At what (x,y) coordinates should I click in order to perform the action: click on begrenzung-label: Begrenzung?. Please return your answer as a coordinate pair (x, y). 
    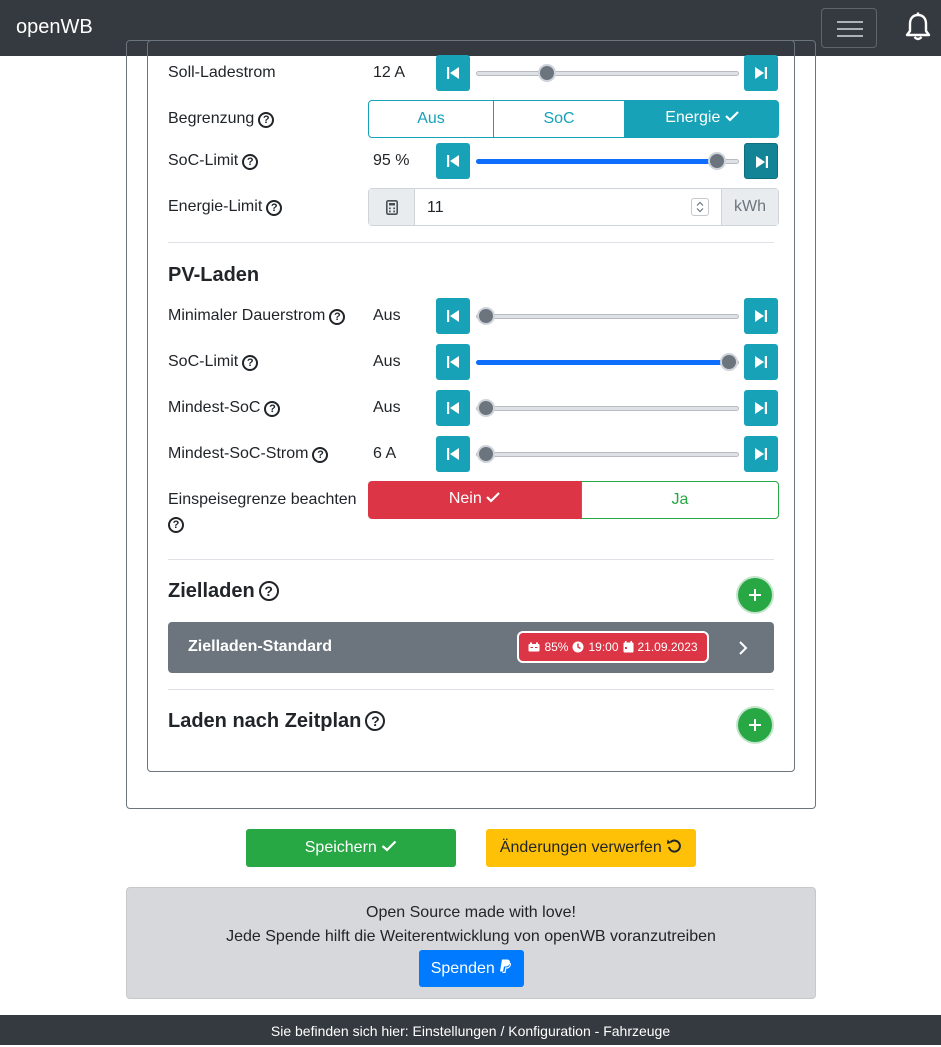
    Looking at the image, I should click on (221, 119).